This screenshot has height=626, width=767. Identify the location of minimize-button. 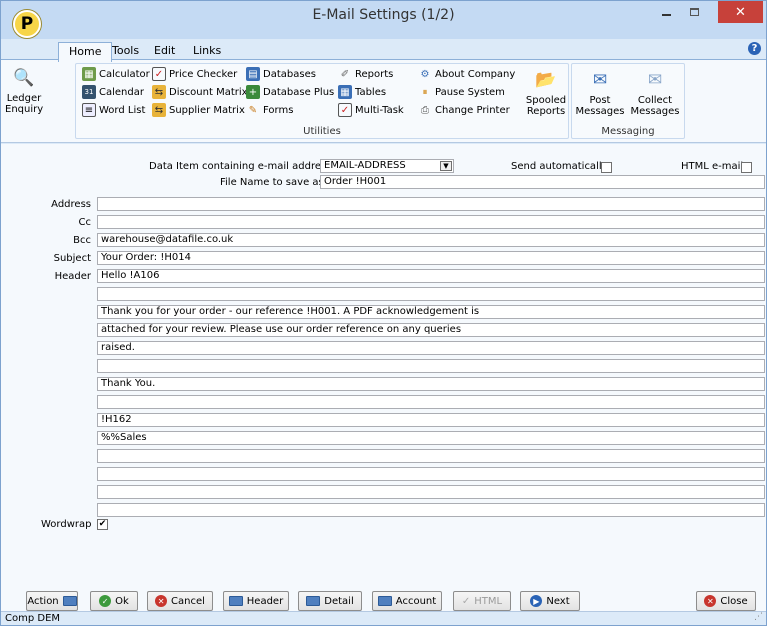
(666, 12).